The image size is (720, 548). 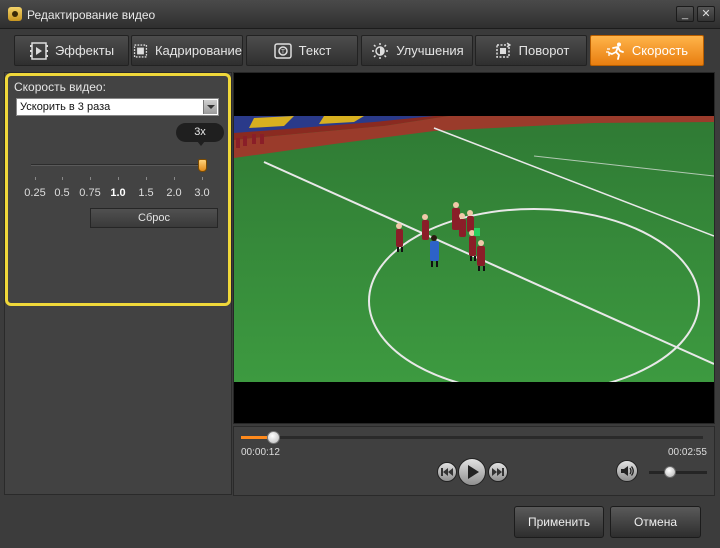 I want to click on tab-crop: Кадрирование, so click(x=187, y=50).